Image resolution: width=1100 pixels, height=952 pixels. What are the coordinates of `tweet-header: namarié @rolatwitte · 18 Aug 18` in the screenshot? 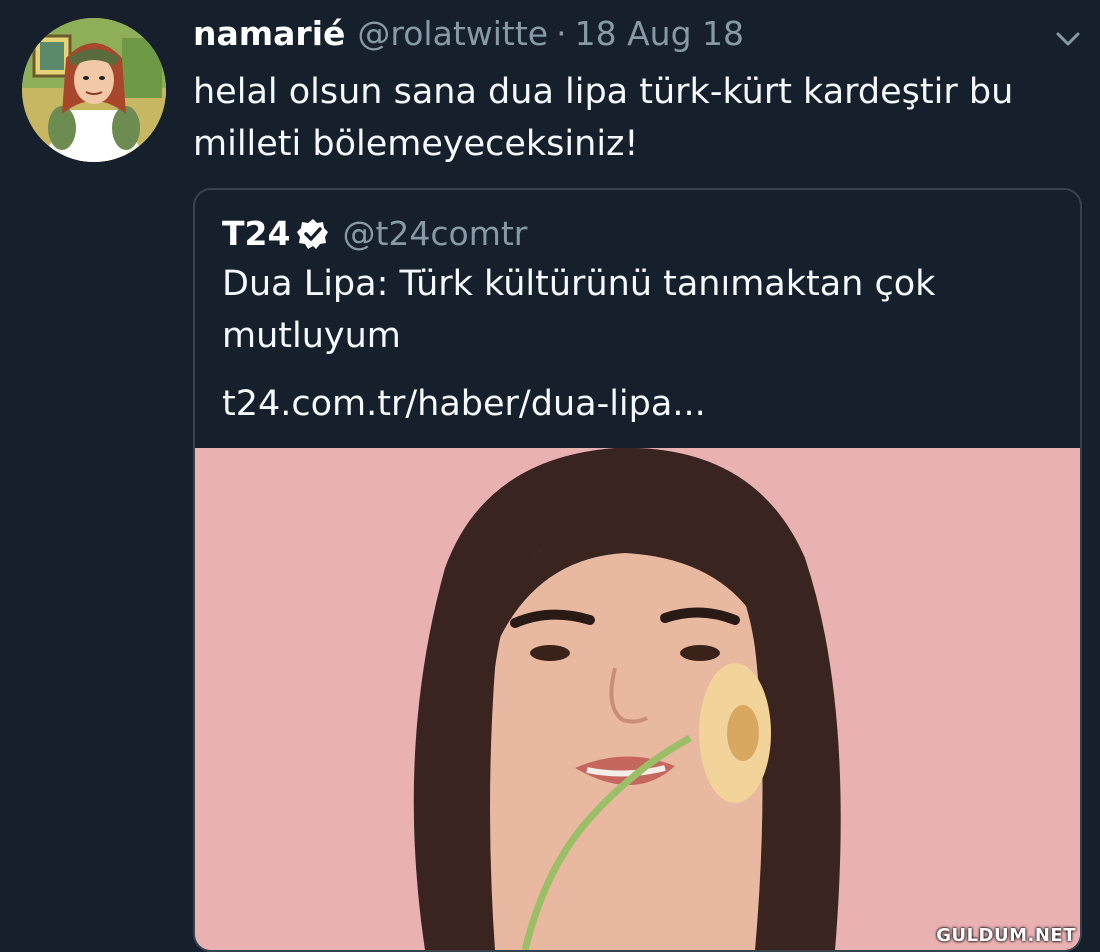 It's located at (468, 36).